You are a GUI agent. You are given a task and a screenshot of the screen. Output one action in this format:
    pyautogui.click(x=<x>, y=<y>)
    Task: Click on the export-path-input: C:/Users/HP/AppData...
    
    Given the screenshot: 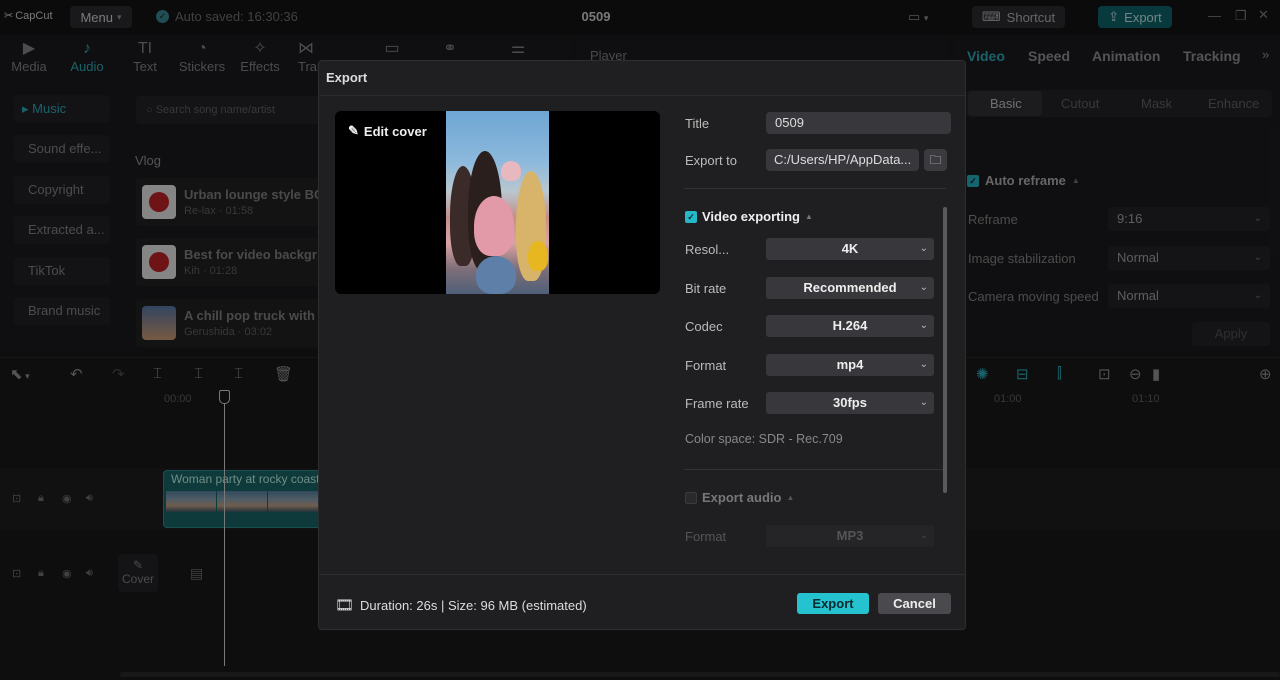 What is the action you would take?
    pyautogui.click(x=842, y=160)
    